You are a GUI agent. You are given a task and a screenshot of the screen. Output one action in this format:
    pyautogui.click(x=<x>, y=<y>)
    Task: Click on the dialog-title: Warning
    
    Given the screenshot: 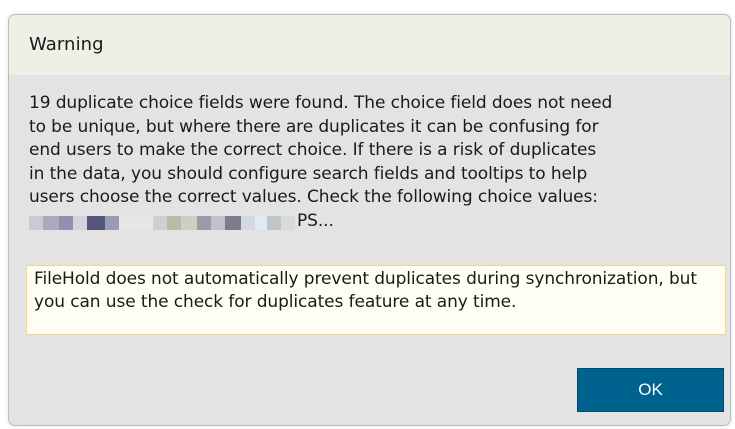 What is the action you would take?
    pyautogui.click(x=66, y=44)
    